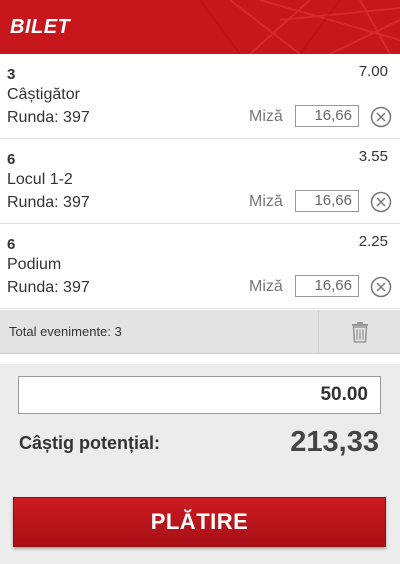 The image size is (400, 564). I want to click on bet-market: Locul 1-2, so click(40, 179).